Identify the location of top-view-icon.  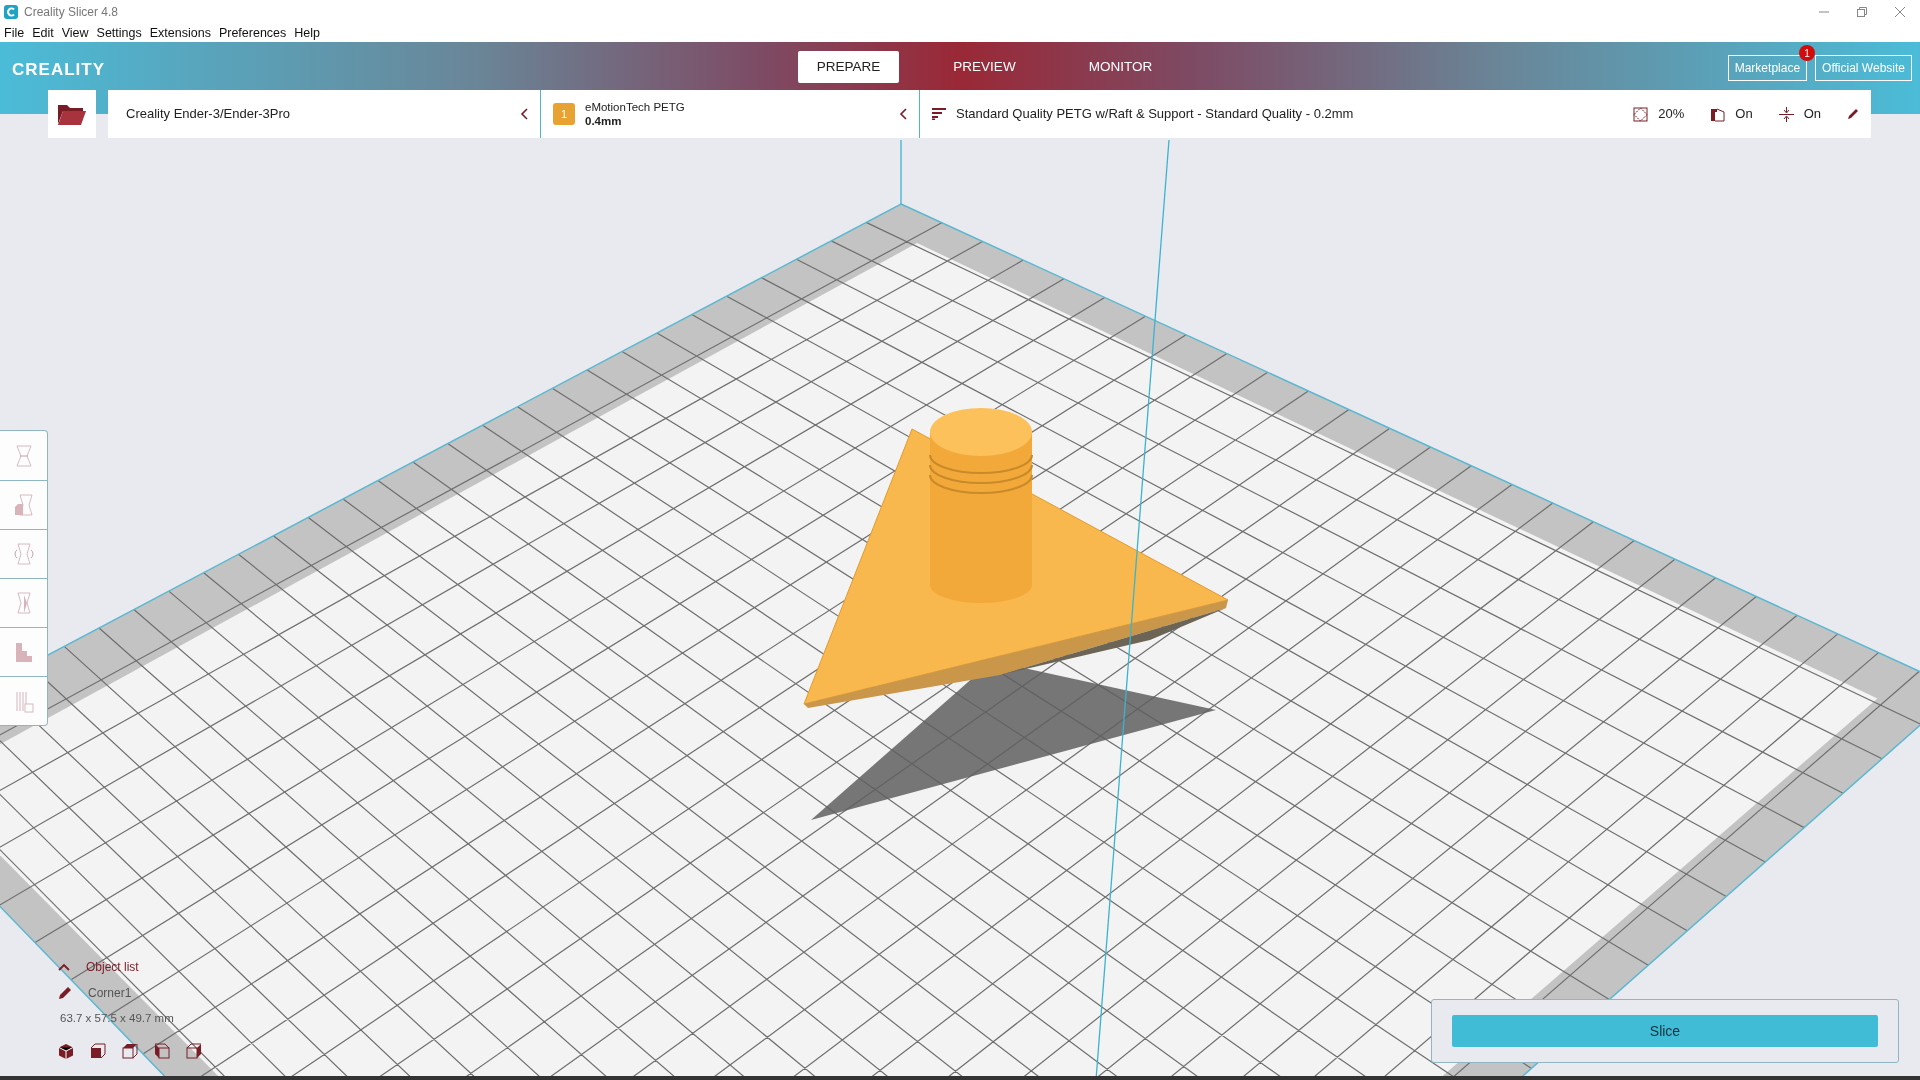
(130, 1051).